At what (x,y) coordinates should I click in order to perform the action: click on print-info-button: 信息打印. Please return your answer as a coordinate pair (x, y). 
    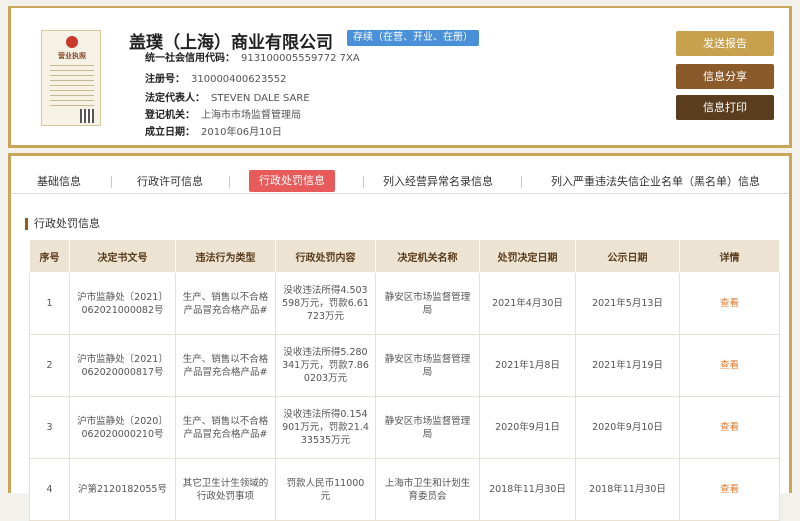
    Looking at the image, I should click on (725, 107).